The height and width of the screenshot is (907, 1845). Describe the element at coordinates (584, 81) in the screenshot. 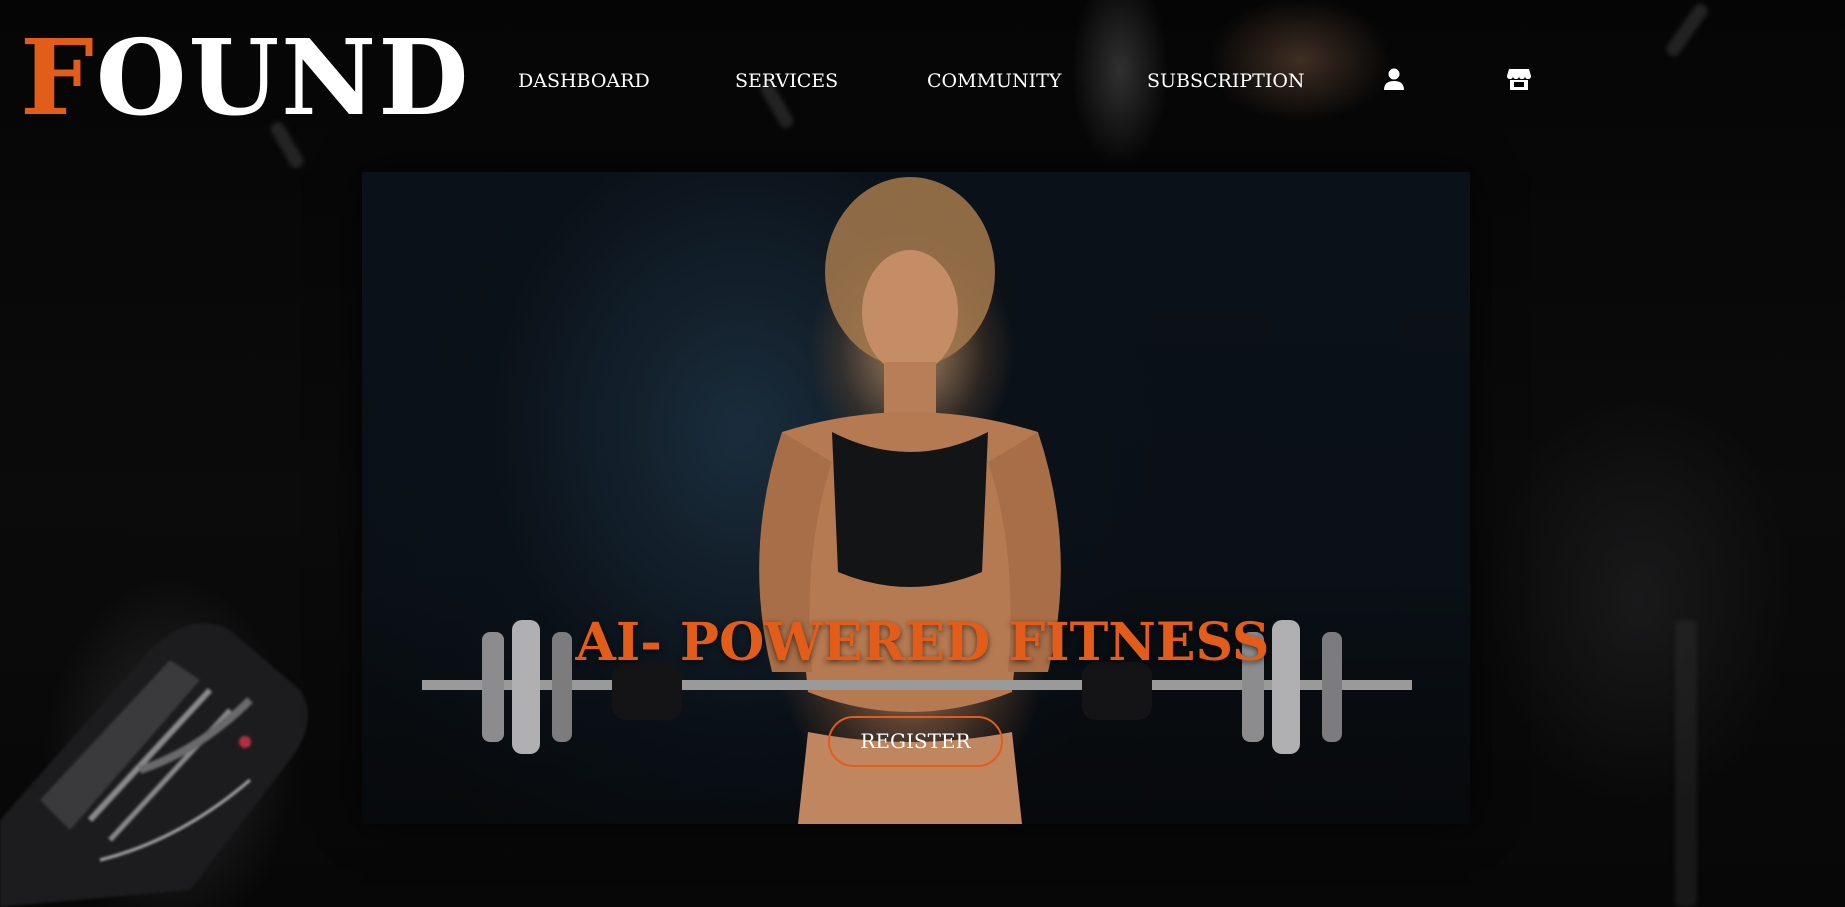

I see `nav-dashboard: DASHBOARD` at that location.